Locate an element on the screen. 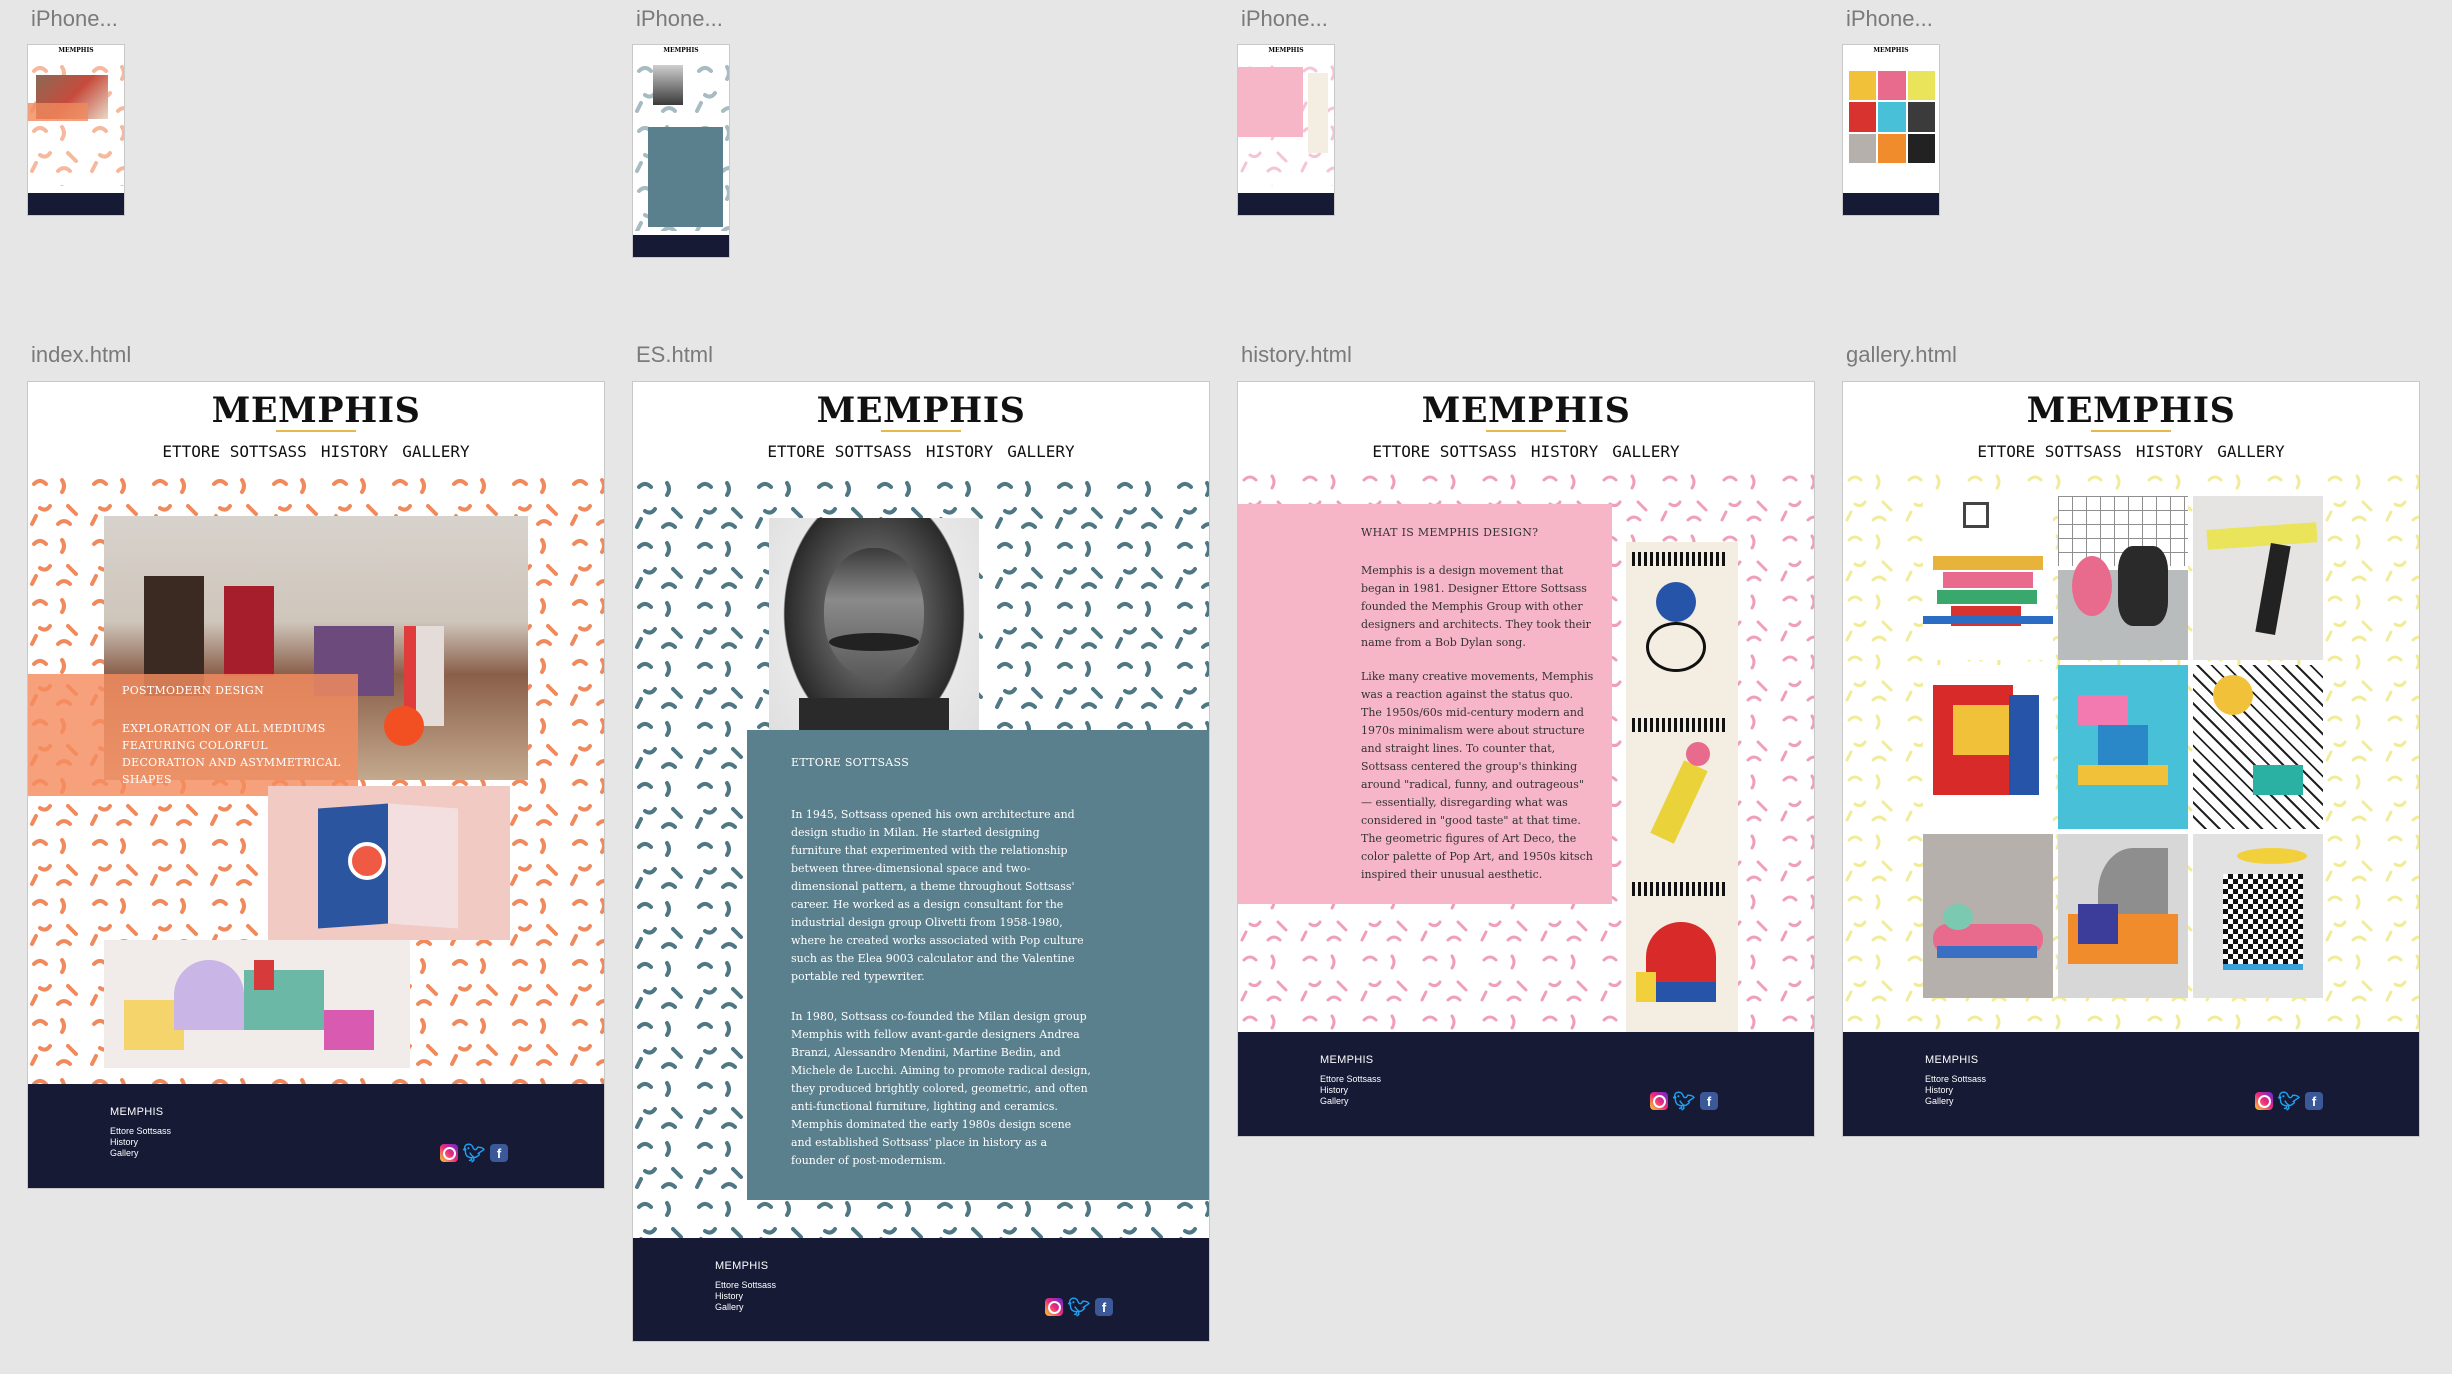 This screenshot has height=1374, width=2452. bio-caption: ETTORE SOTTSASS is located at coordinates (850, 762).